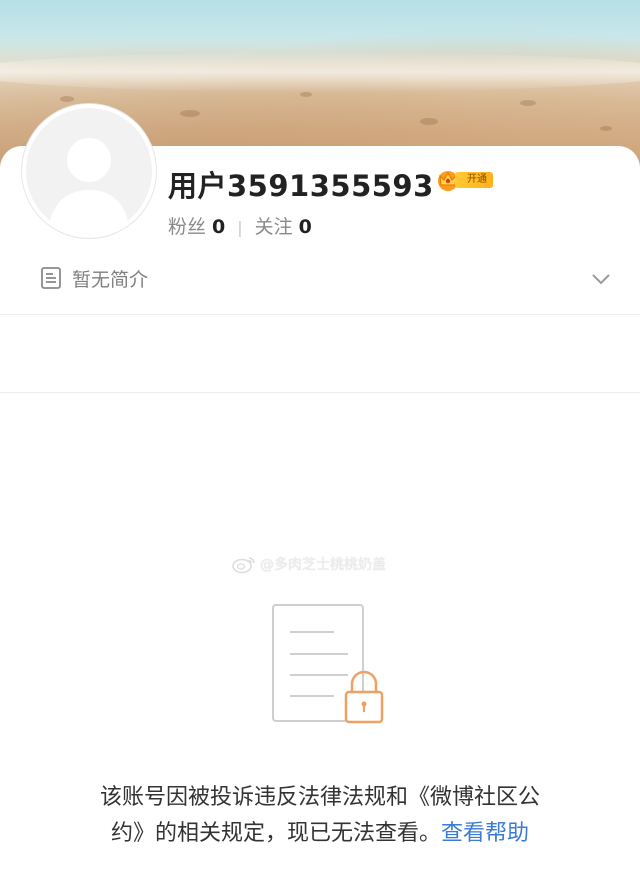 The width and height of the screenshot is (640, 871). I want to click on profile-intro: 暂无简介, so click(94, 278).